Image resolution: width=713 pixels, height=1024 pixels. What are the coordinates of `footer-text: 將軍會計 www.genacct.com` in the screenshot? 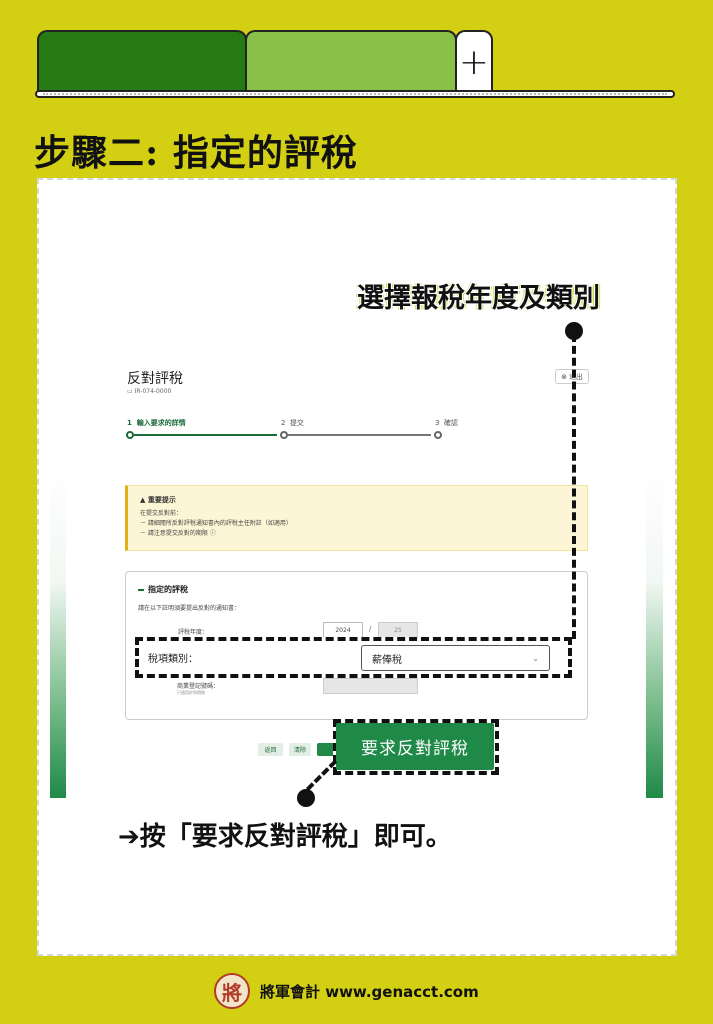 It's located at (369, 991).